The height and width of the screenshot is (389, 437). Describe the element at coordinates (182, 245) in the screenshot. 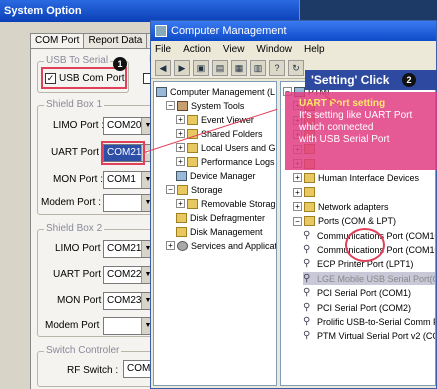

I see `gear-icon` at that location.